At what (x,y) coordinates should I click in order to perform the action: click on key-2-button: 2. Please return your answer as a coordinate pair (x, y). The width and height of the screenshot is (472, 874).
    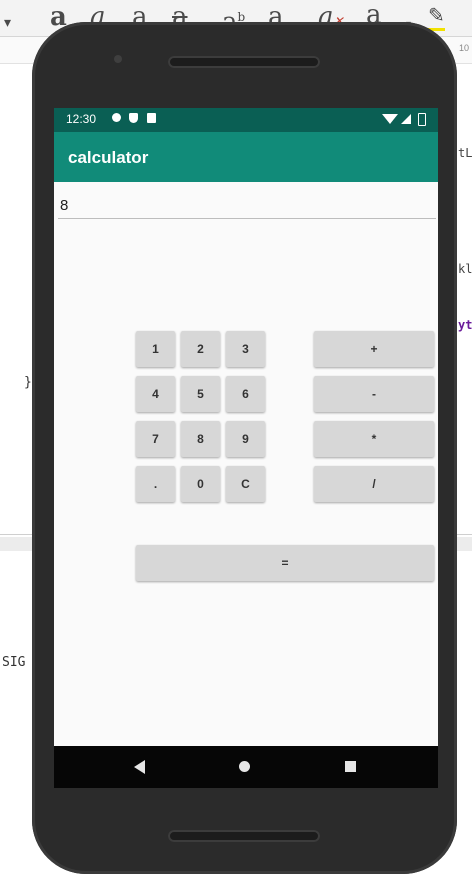
    Looking at the image, I should click on (200, 349).